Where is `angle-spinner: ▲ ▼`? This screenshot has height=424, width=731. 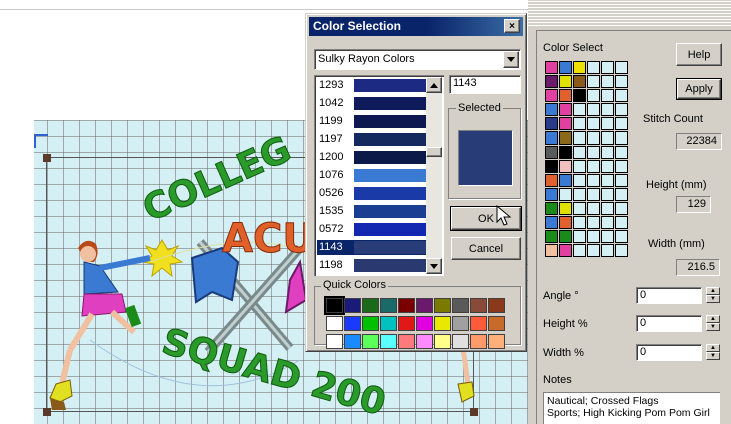
angle-spinner: ▲ ▼ is located at coordinates (713, 295).